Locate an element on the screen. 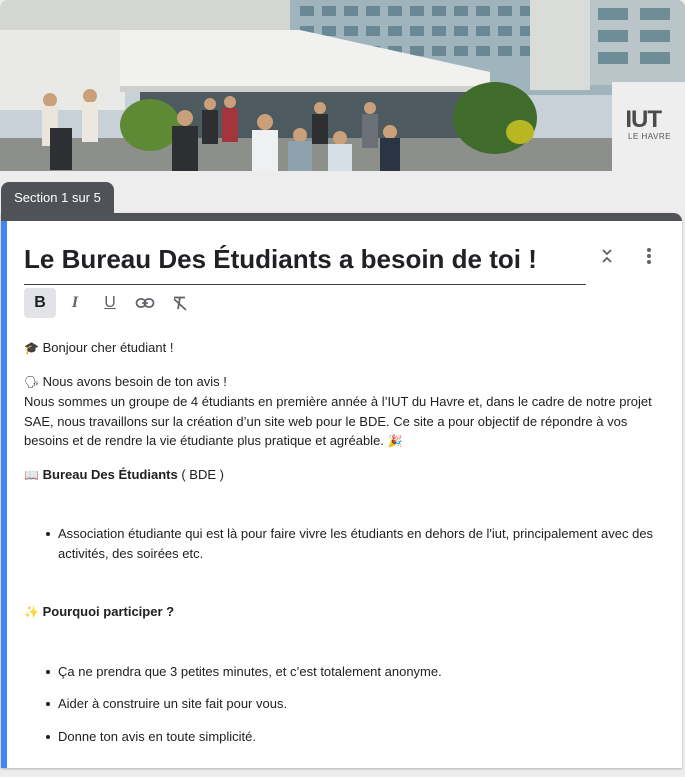 This screenshot has width=685, height=777. underline-button: U is located at coordinates (110, 303).